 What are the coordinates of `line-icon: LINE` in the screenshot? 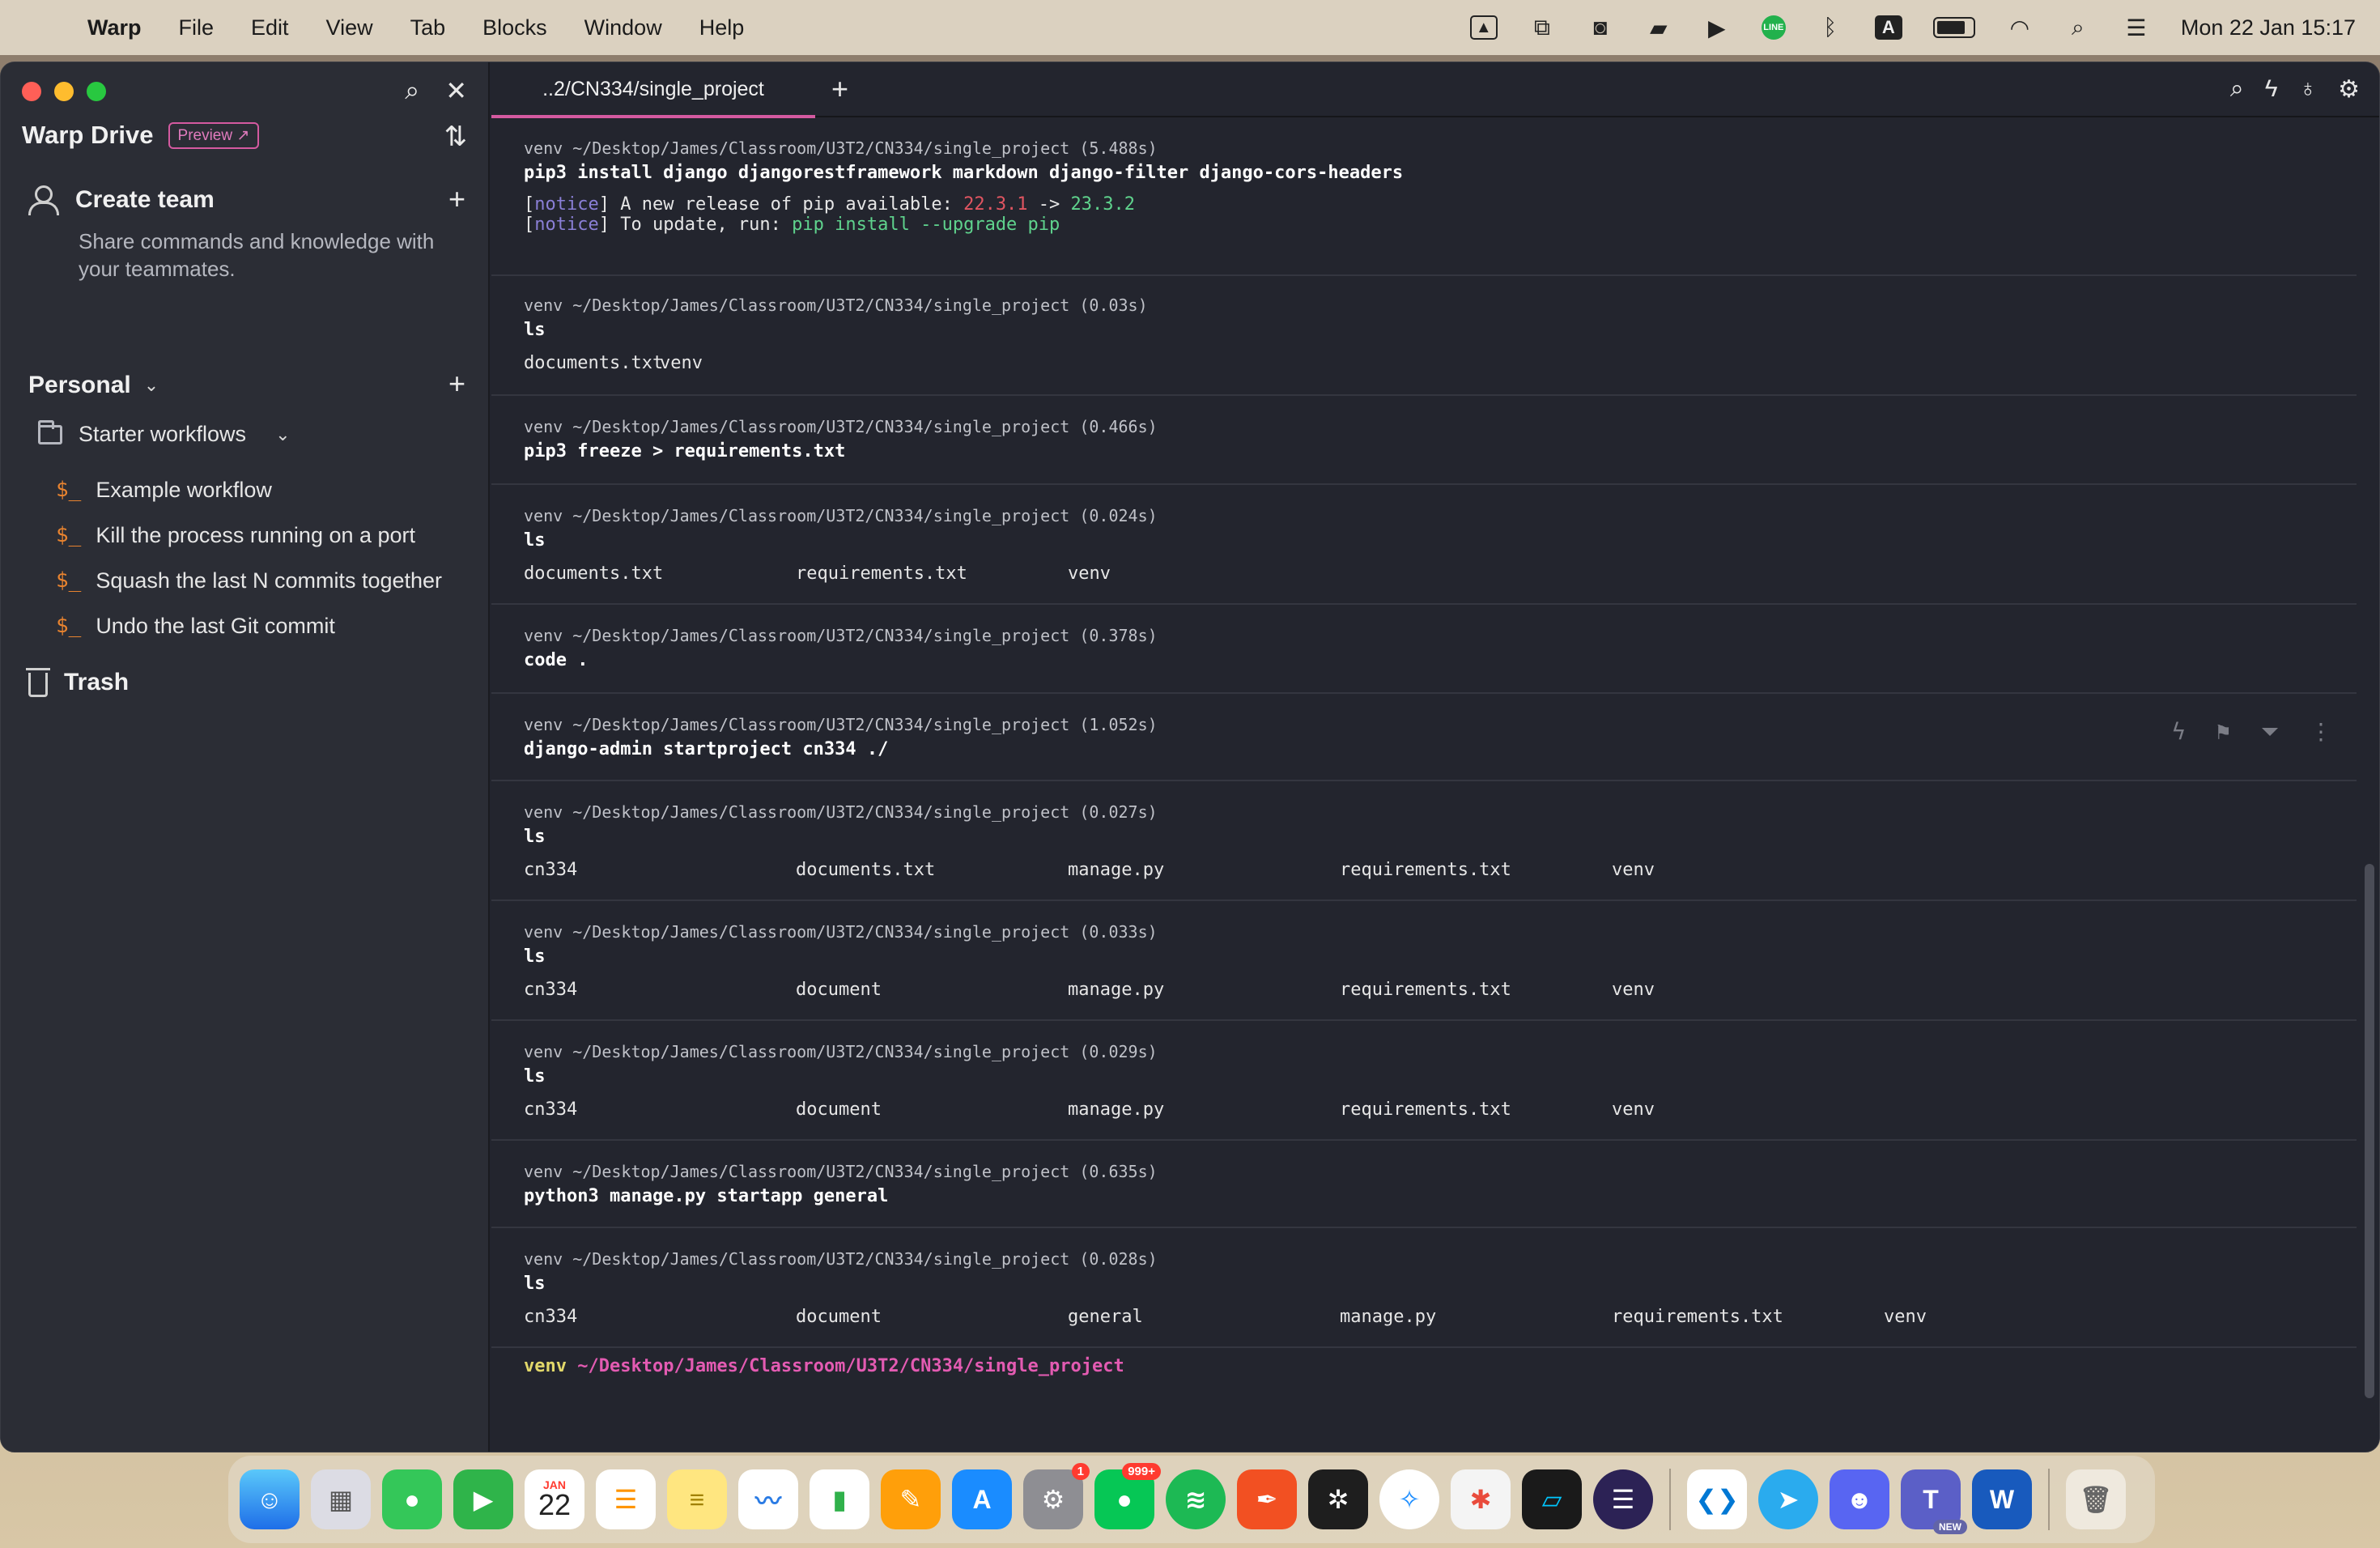 It's located at (1774, 27).